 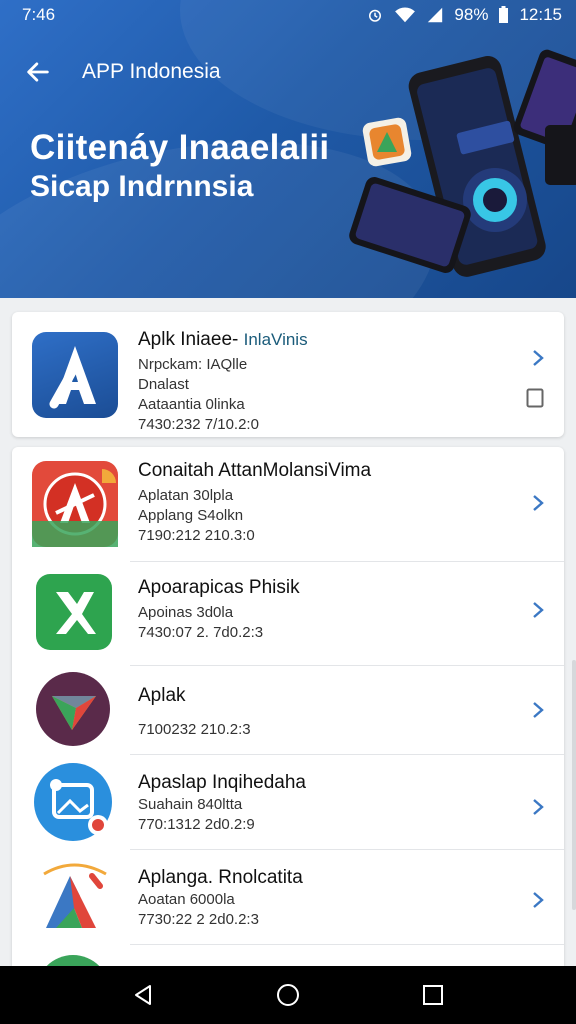 I want to click on app-name: Aplk Iniaee- InlaVinis, so click(x=223, y=339).